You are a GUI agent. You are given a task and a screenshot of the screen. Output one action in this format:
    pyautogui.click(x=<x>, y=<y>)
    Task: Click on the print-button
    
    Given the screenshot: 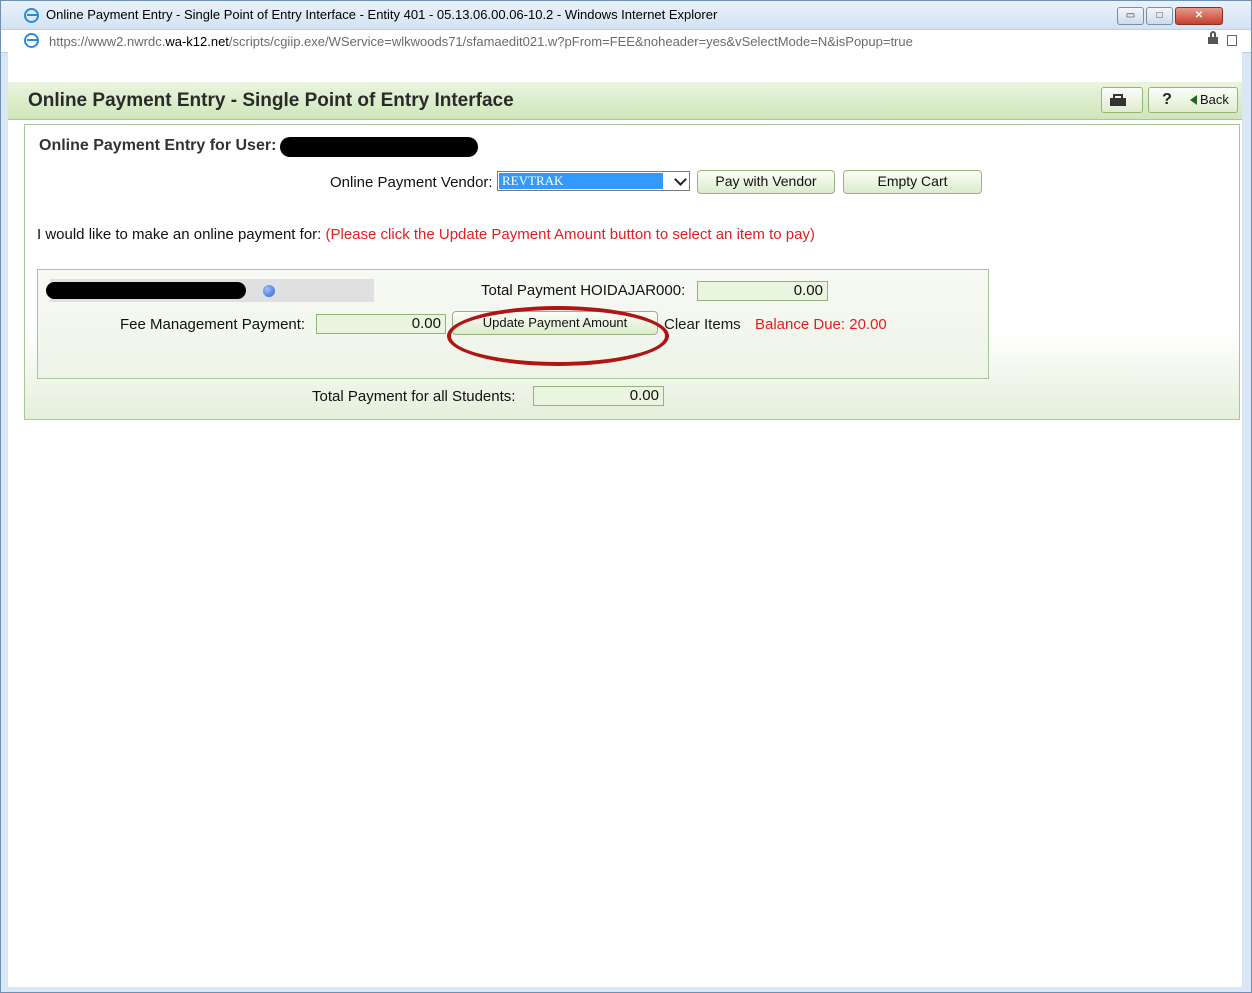 What is the action you would take?
    pyautogui.click(x=1122, y=100)
    